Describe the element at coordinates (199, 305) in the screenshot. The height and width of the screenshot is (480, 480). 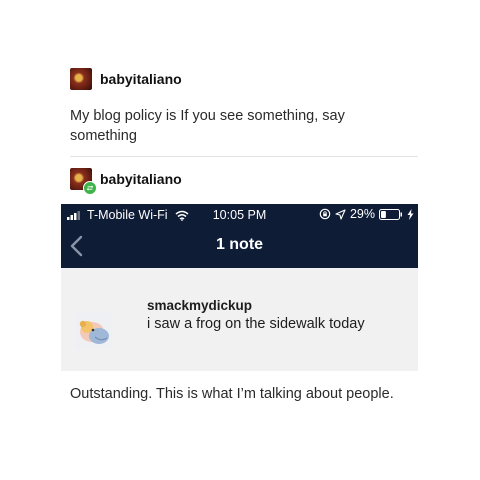
I see `note-username: smackmydickup` at that location.